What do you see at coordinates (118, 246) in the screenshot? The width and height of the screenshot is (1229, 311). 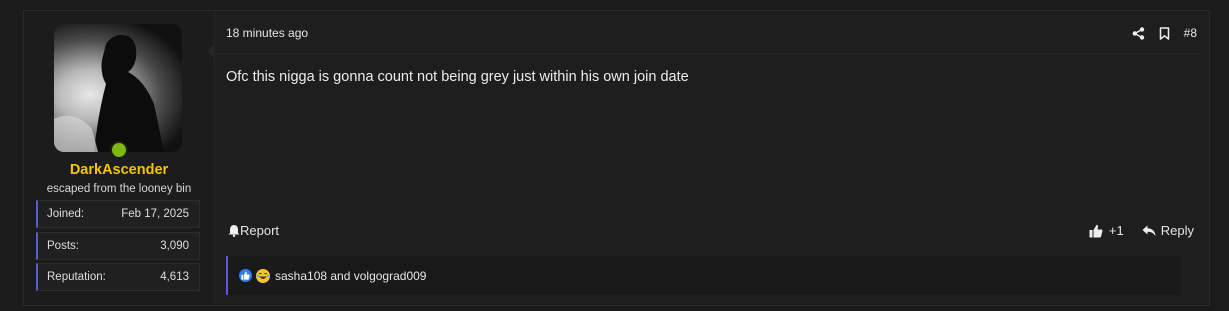 I see `stat-posts: Posts: 3,090` at bounding box center [118, 246].